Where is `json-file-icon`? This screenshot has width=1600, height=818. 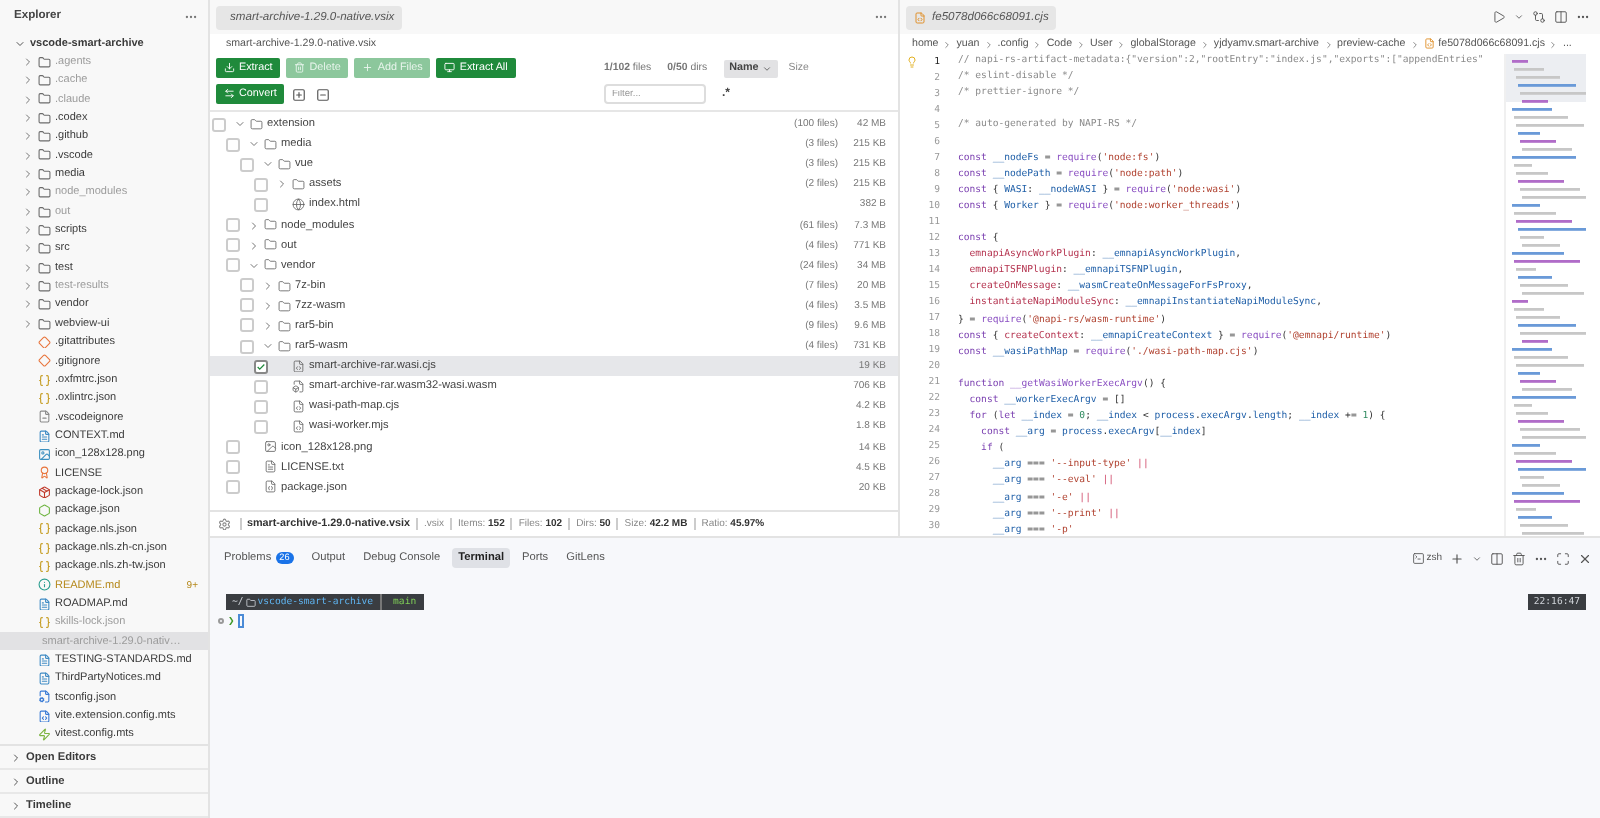 json-file-icon is located at coordinates (270, 487).